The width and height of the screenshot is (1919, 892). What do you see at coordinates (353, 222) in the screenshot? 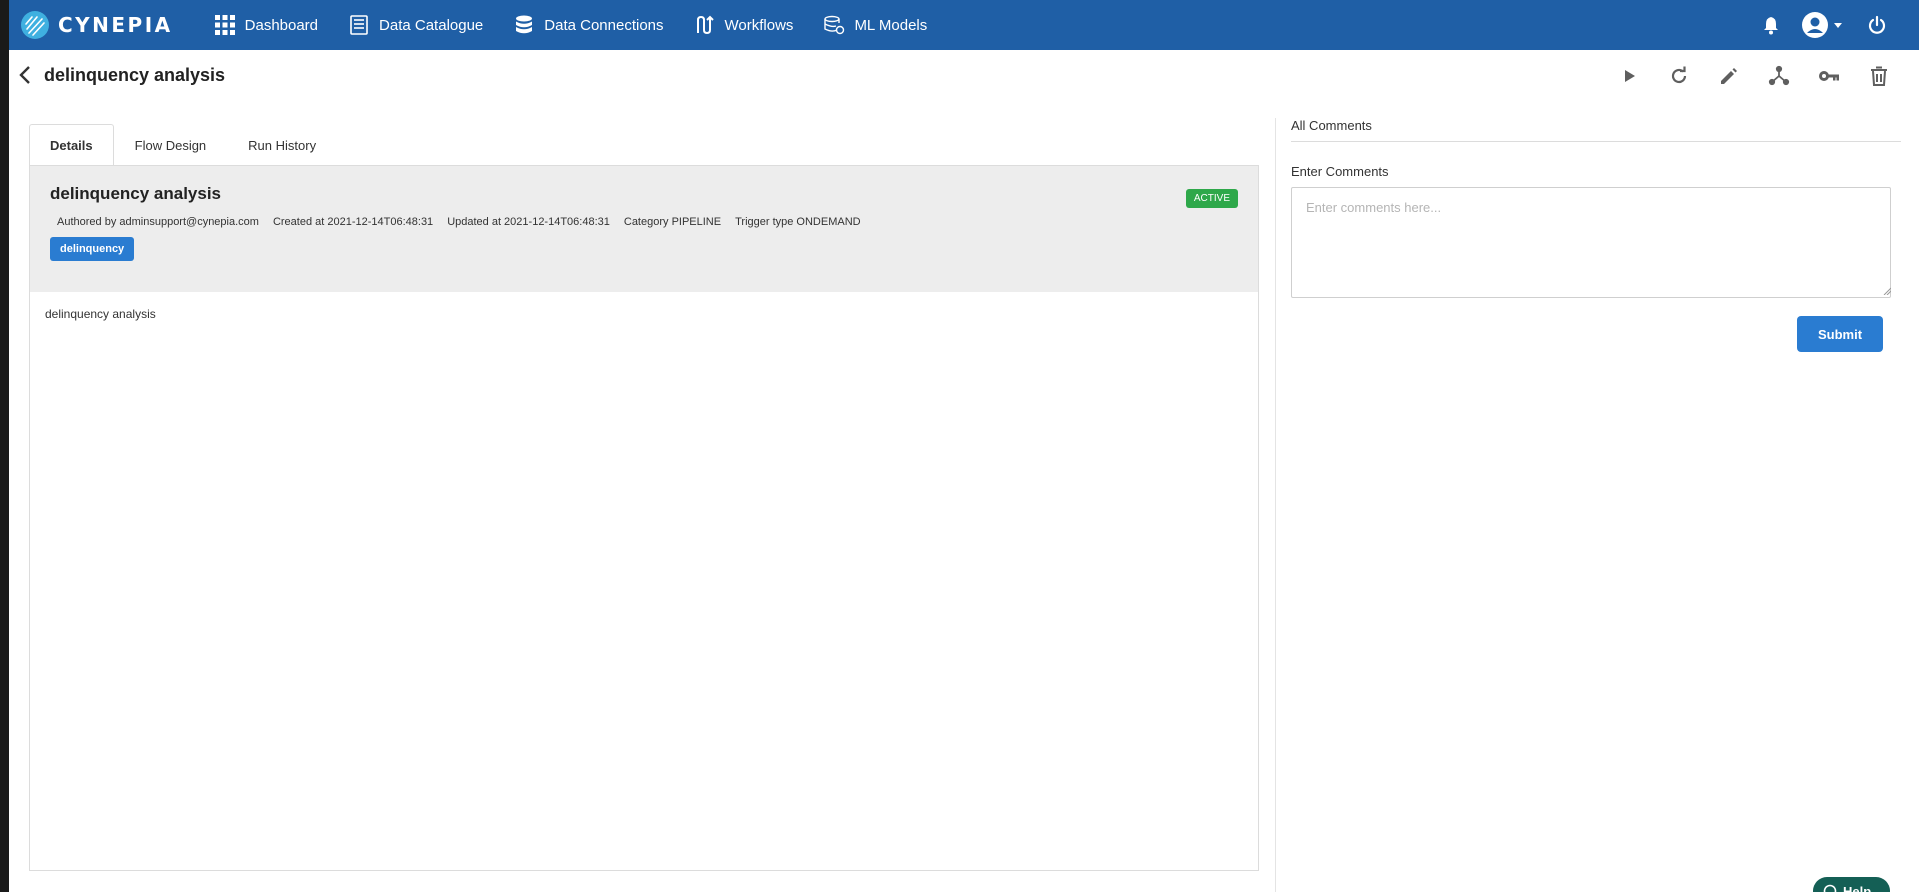
I see `meta-created: Created at 2021-12-14T06:48:31` at bounding box center [353, 222].